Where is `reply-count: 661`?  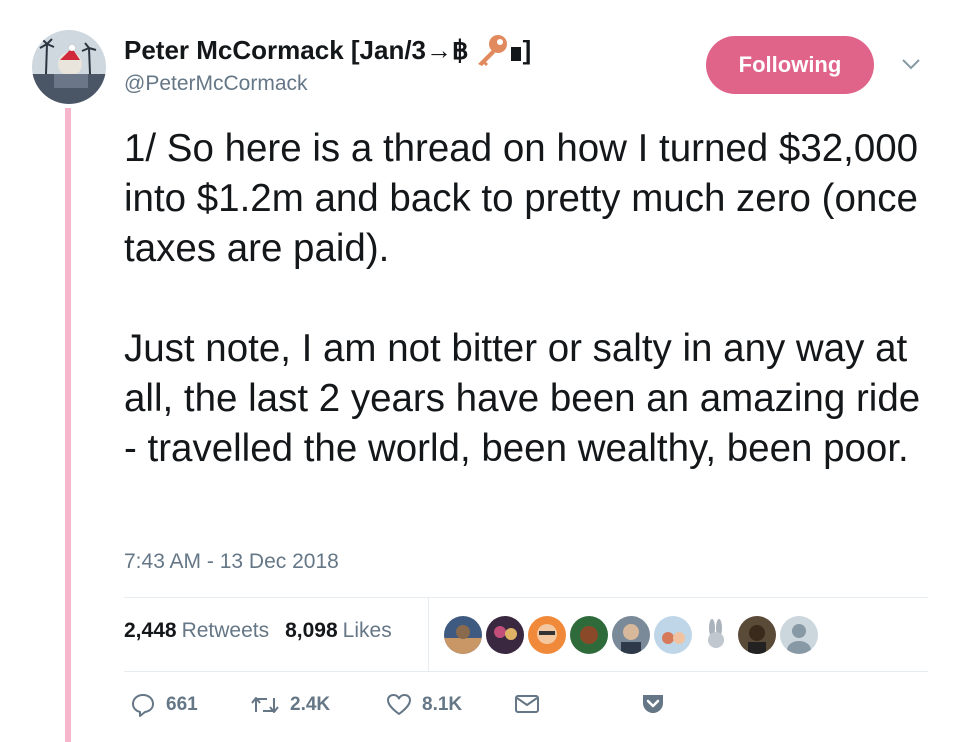 reply-count: 661 is located at coordinates (182, 704).